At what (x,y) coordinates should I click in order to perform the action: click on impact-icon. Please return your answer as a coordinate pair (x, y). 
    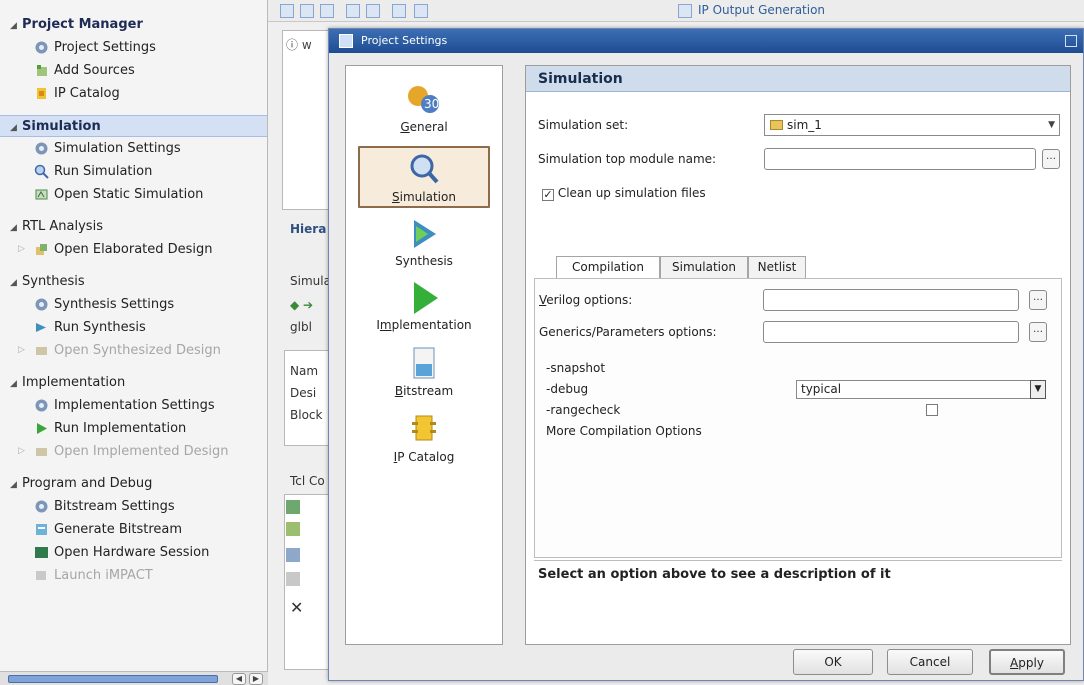
    Looking at the image, I should click on (41, 575).